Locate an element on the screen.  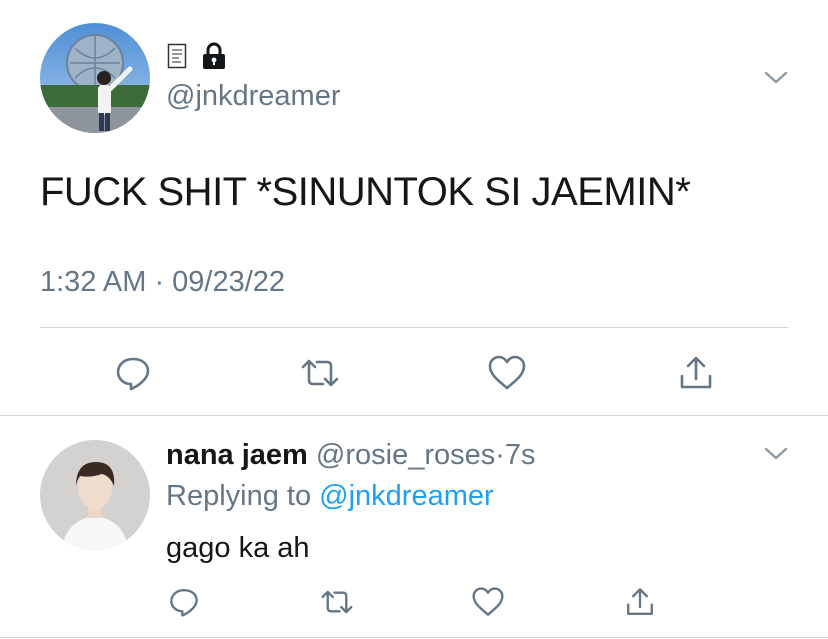
replying-to-label: Replying to is located at coordinates (239, 496).